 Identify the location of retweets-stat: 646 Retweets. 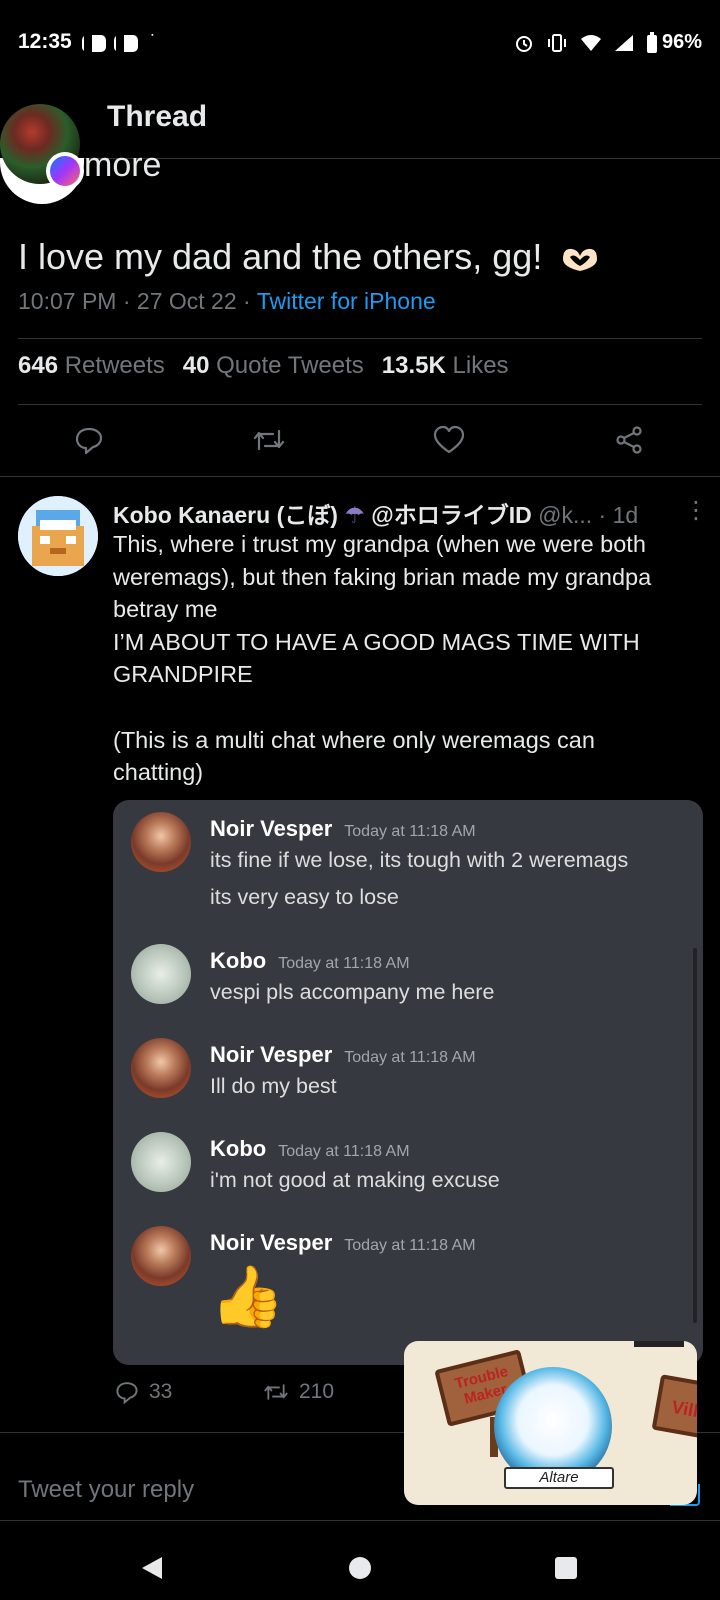
(91, 366).